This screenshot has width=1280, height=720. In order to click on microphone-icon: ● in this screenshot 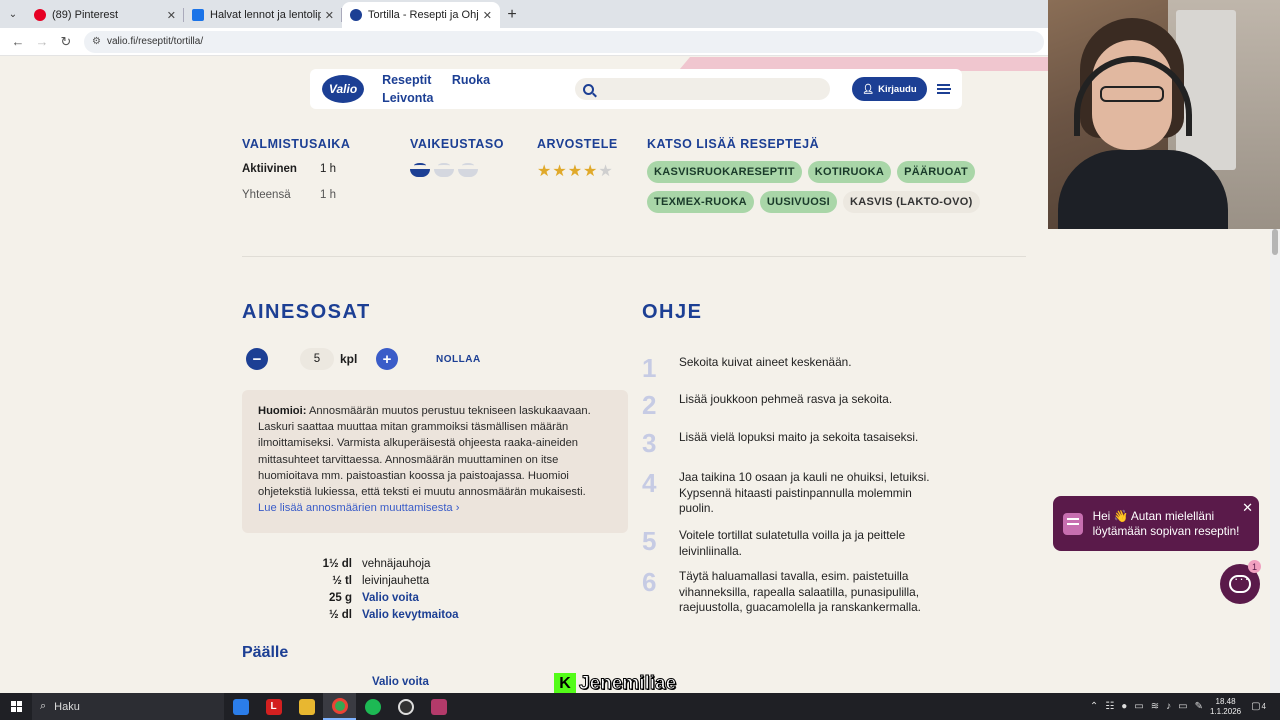, I will do `click(1124, 706)`.